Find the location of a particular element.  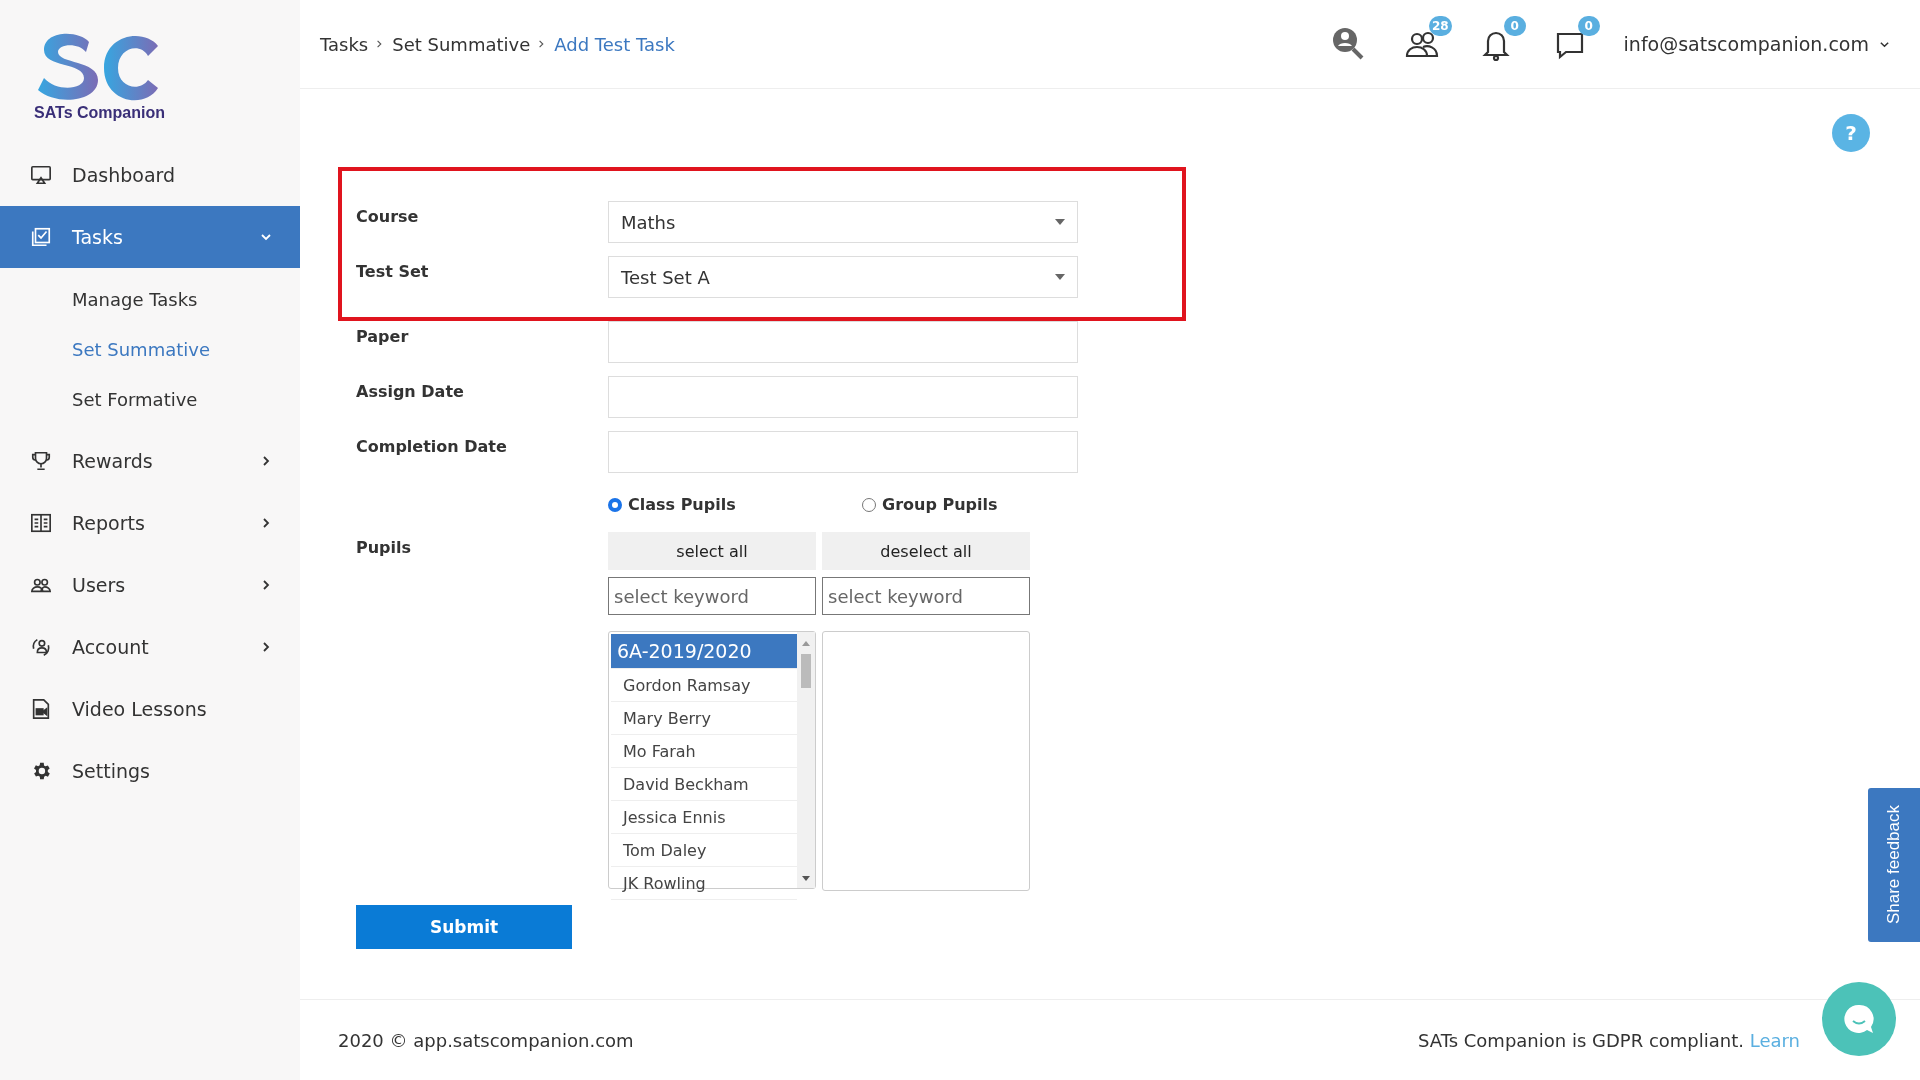

user-refresh-icon is located at coordinates (41, 647).